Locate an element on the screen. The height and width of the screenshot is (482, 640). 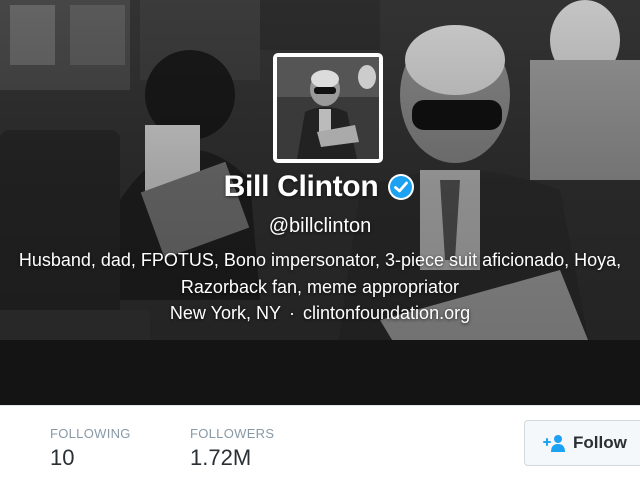
followers-label: FOLLOWERS is located at coordinates (232, 433).